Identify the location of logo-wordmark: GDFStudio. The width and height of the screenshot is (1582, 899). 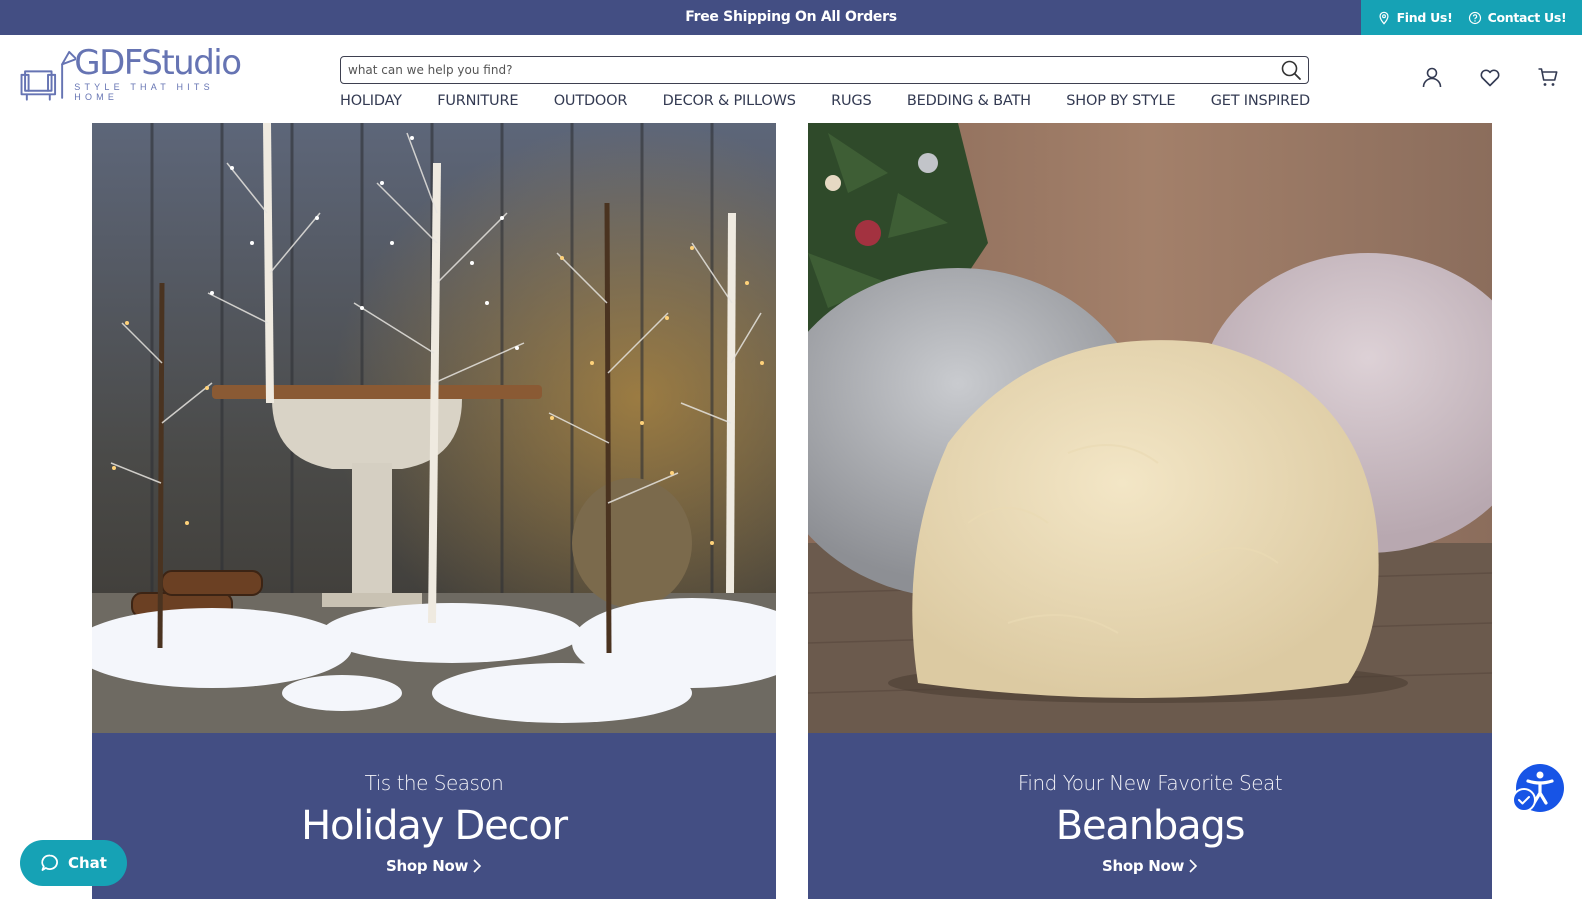
(158, 63).